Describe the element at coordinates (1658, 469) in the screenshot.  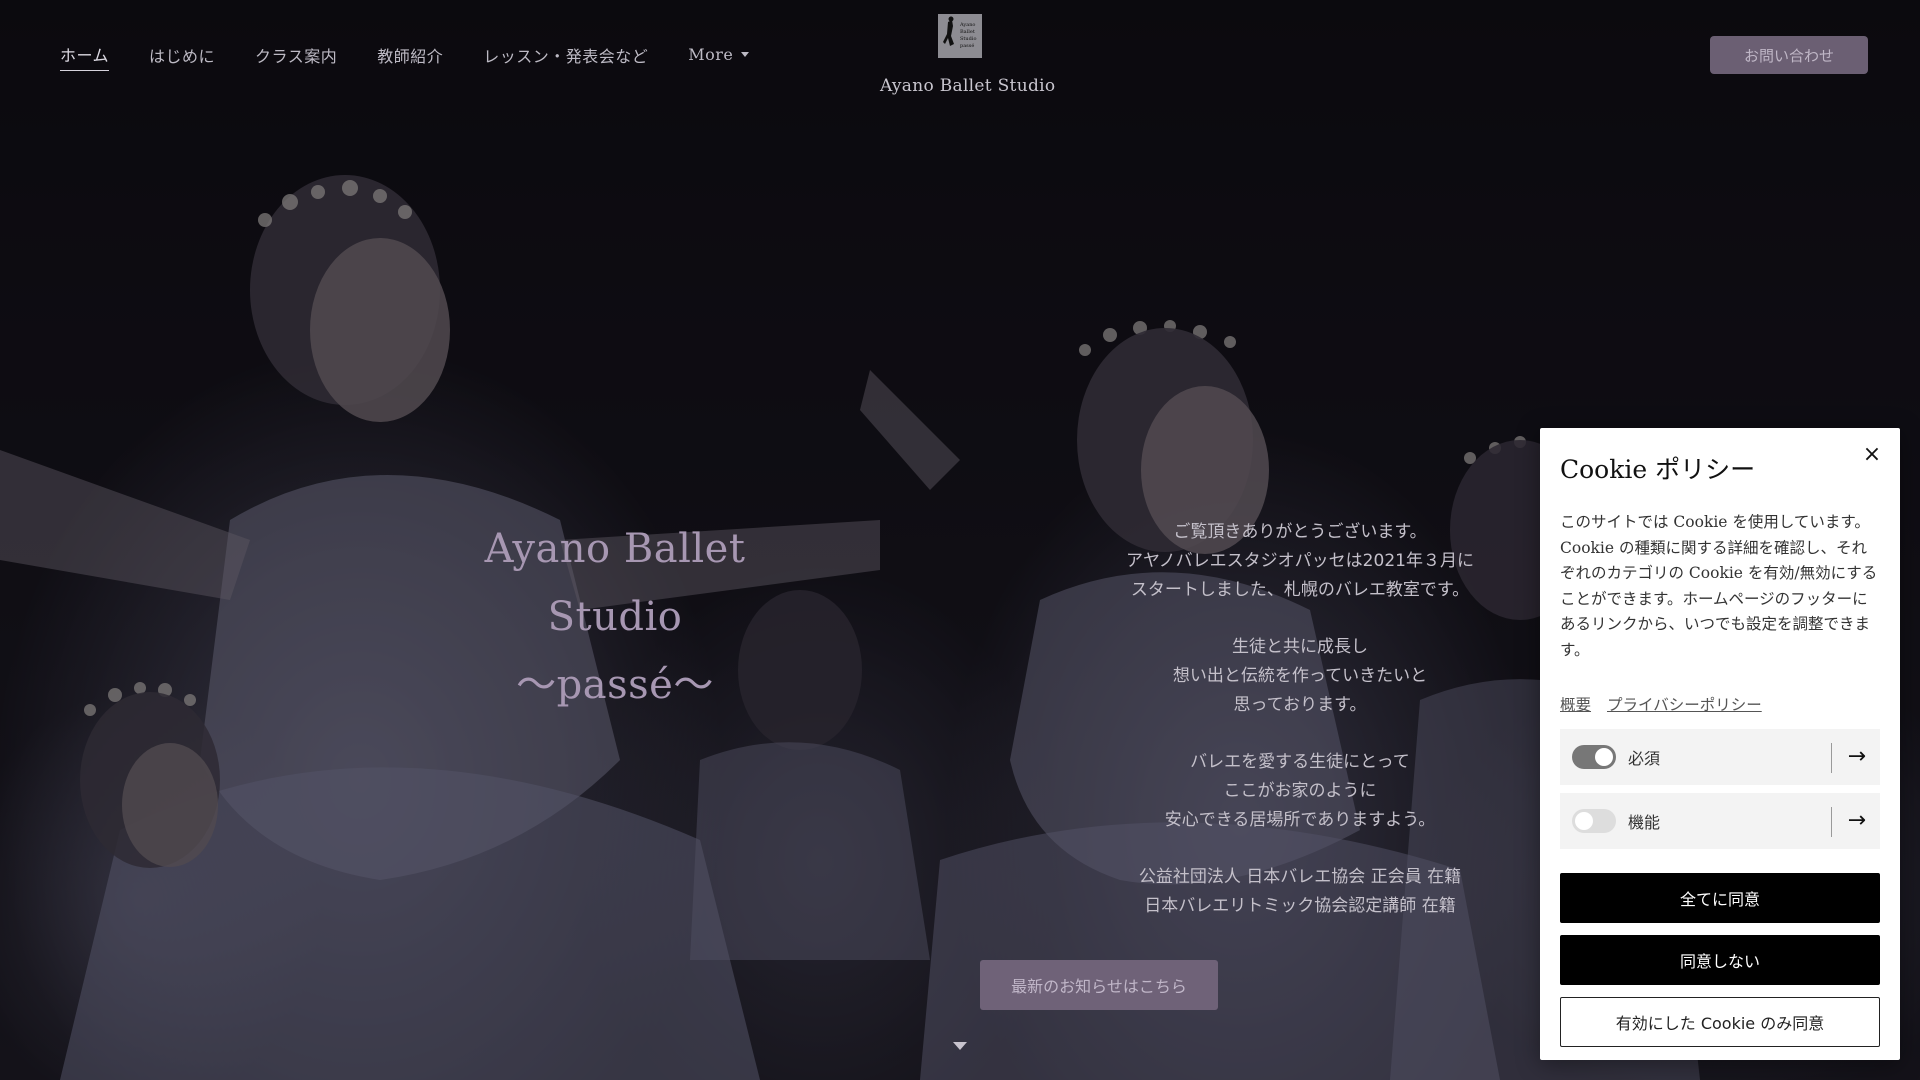
I see `cookie-dialog-title: Cookie ポリシー` at that location.